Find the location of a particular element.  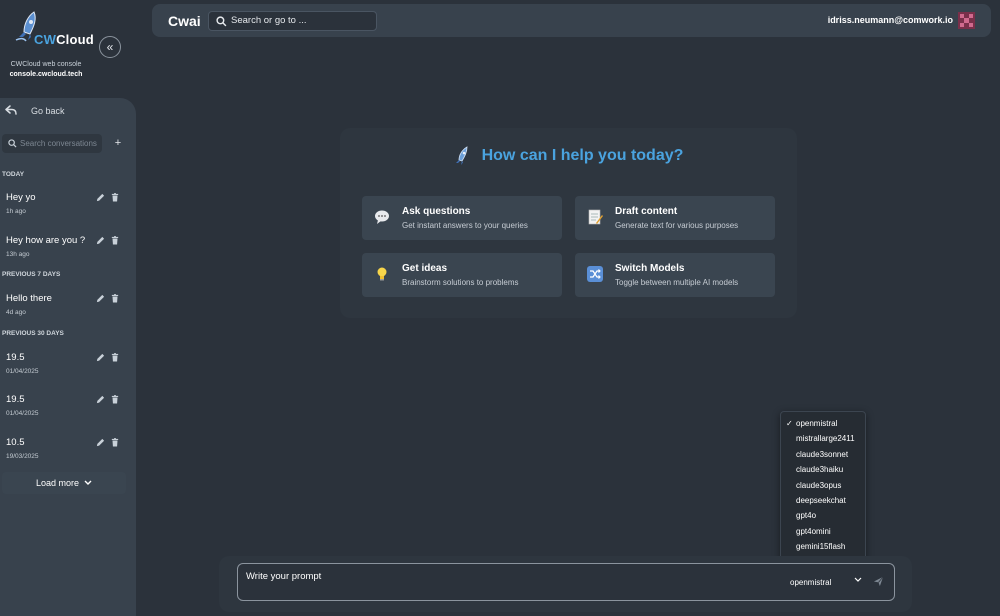

rocket-icon is located at coordinates (461, 155).